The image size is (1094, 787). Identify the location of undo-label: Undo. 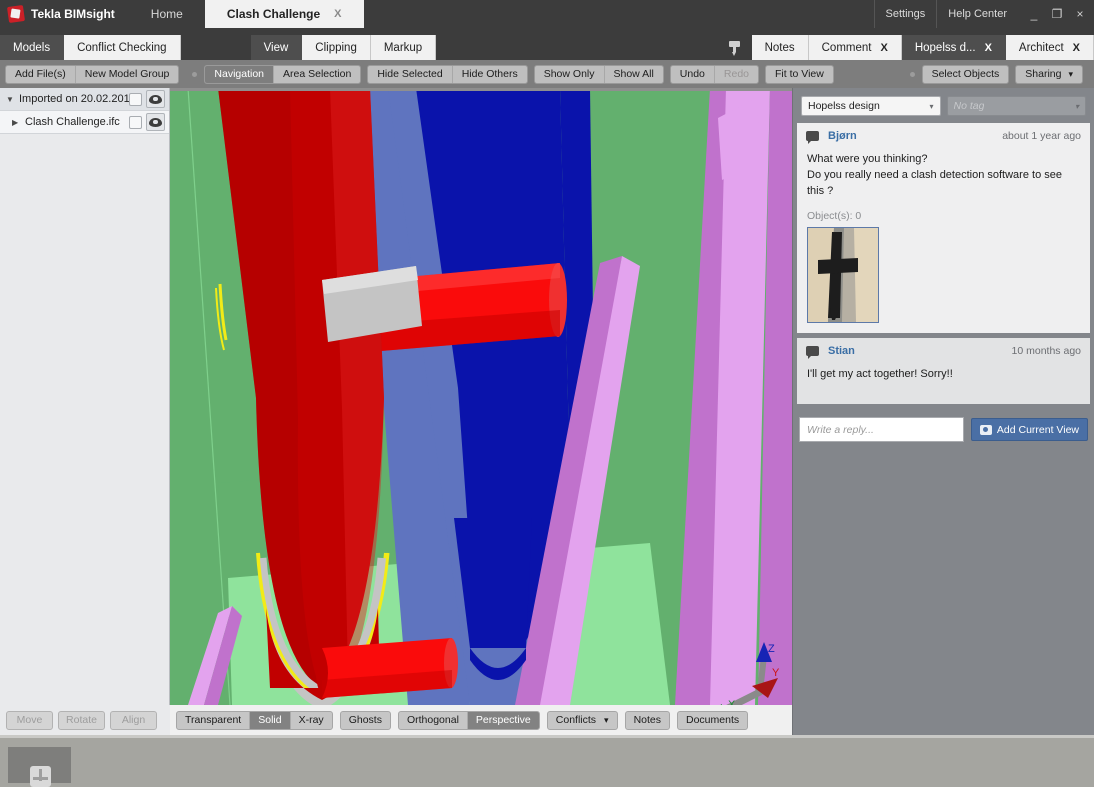
(692, 74).